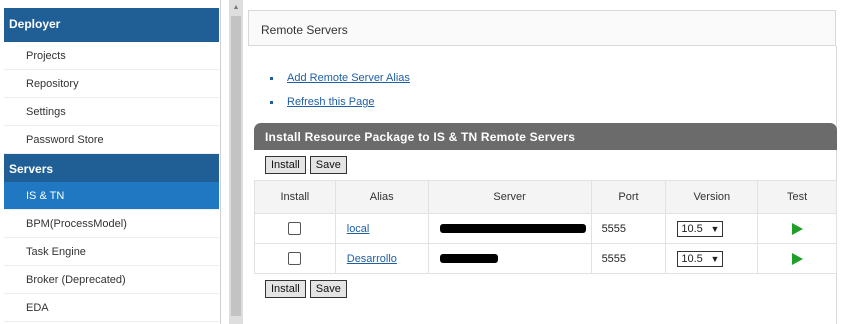  I want to click on install-button-bottom: Install, so click(285, 289).